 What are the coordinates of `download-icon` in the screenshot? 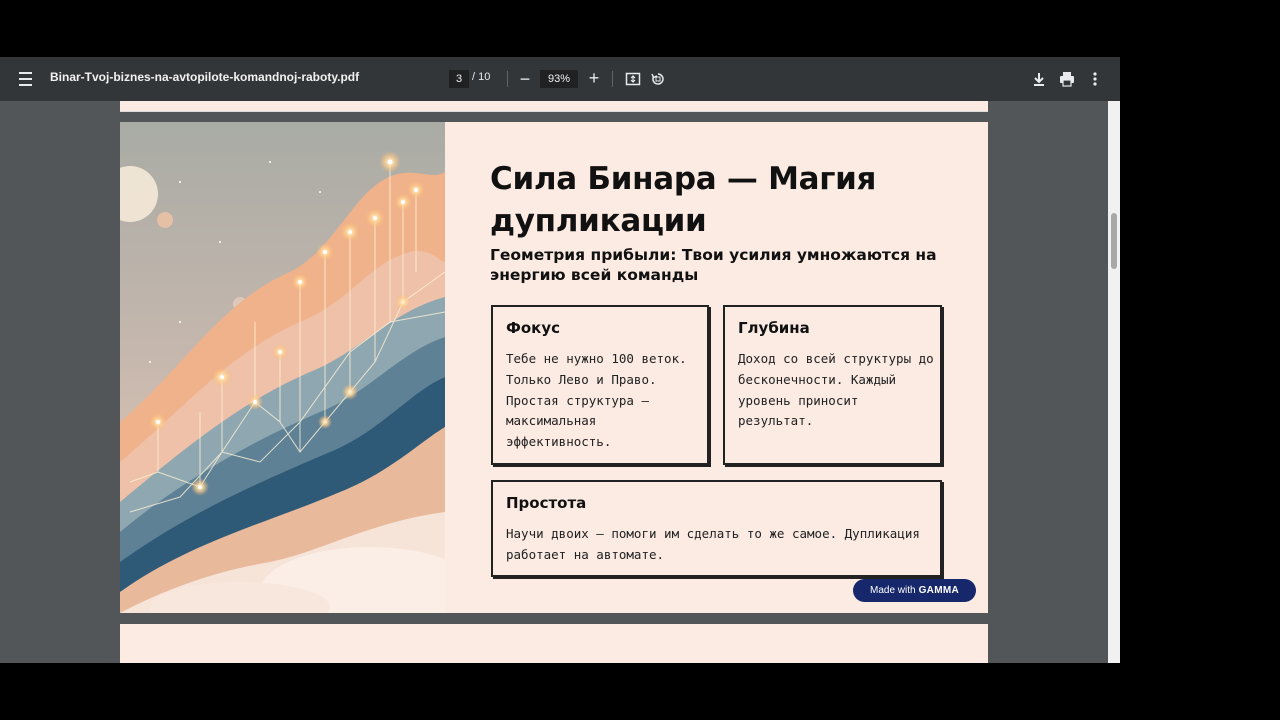 It's located at (1039, 79).